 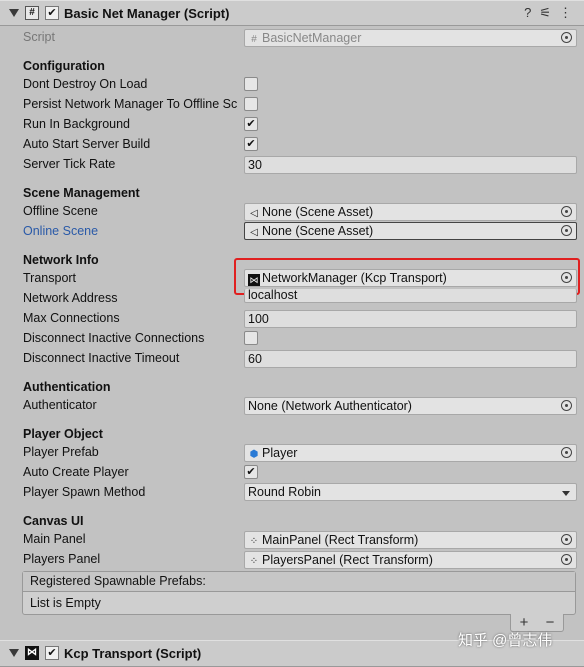 What do you see at coordinates (52, 13) in the screenshot?
I see `component-enabled-checkbox: ✔` at bounding box center [52, 13].